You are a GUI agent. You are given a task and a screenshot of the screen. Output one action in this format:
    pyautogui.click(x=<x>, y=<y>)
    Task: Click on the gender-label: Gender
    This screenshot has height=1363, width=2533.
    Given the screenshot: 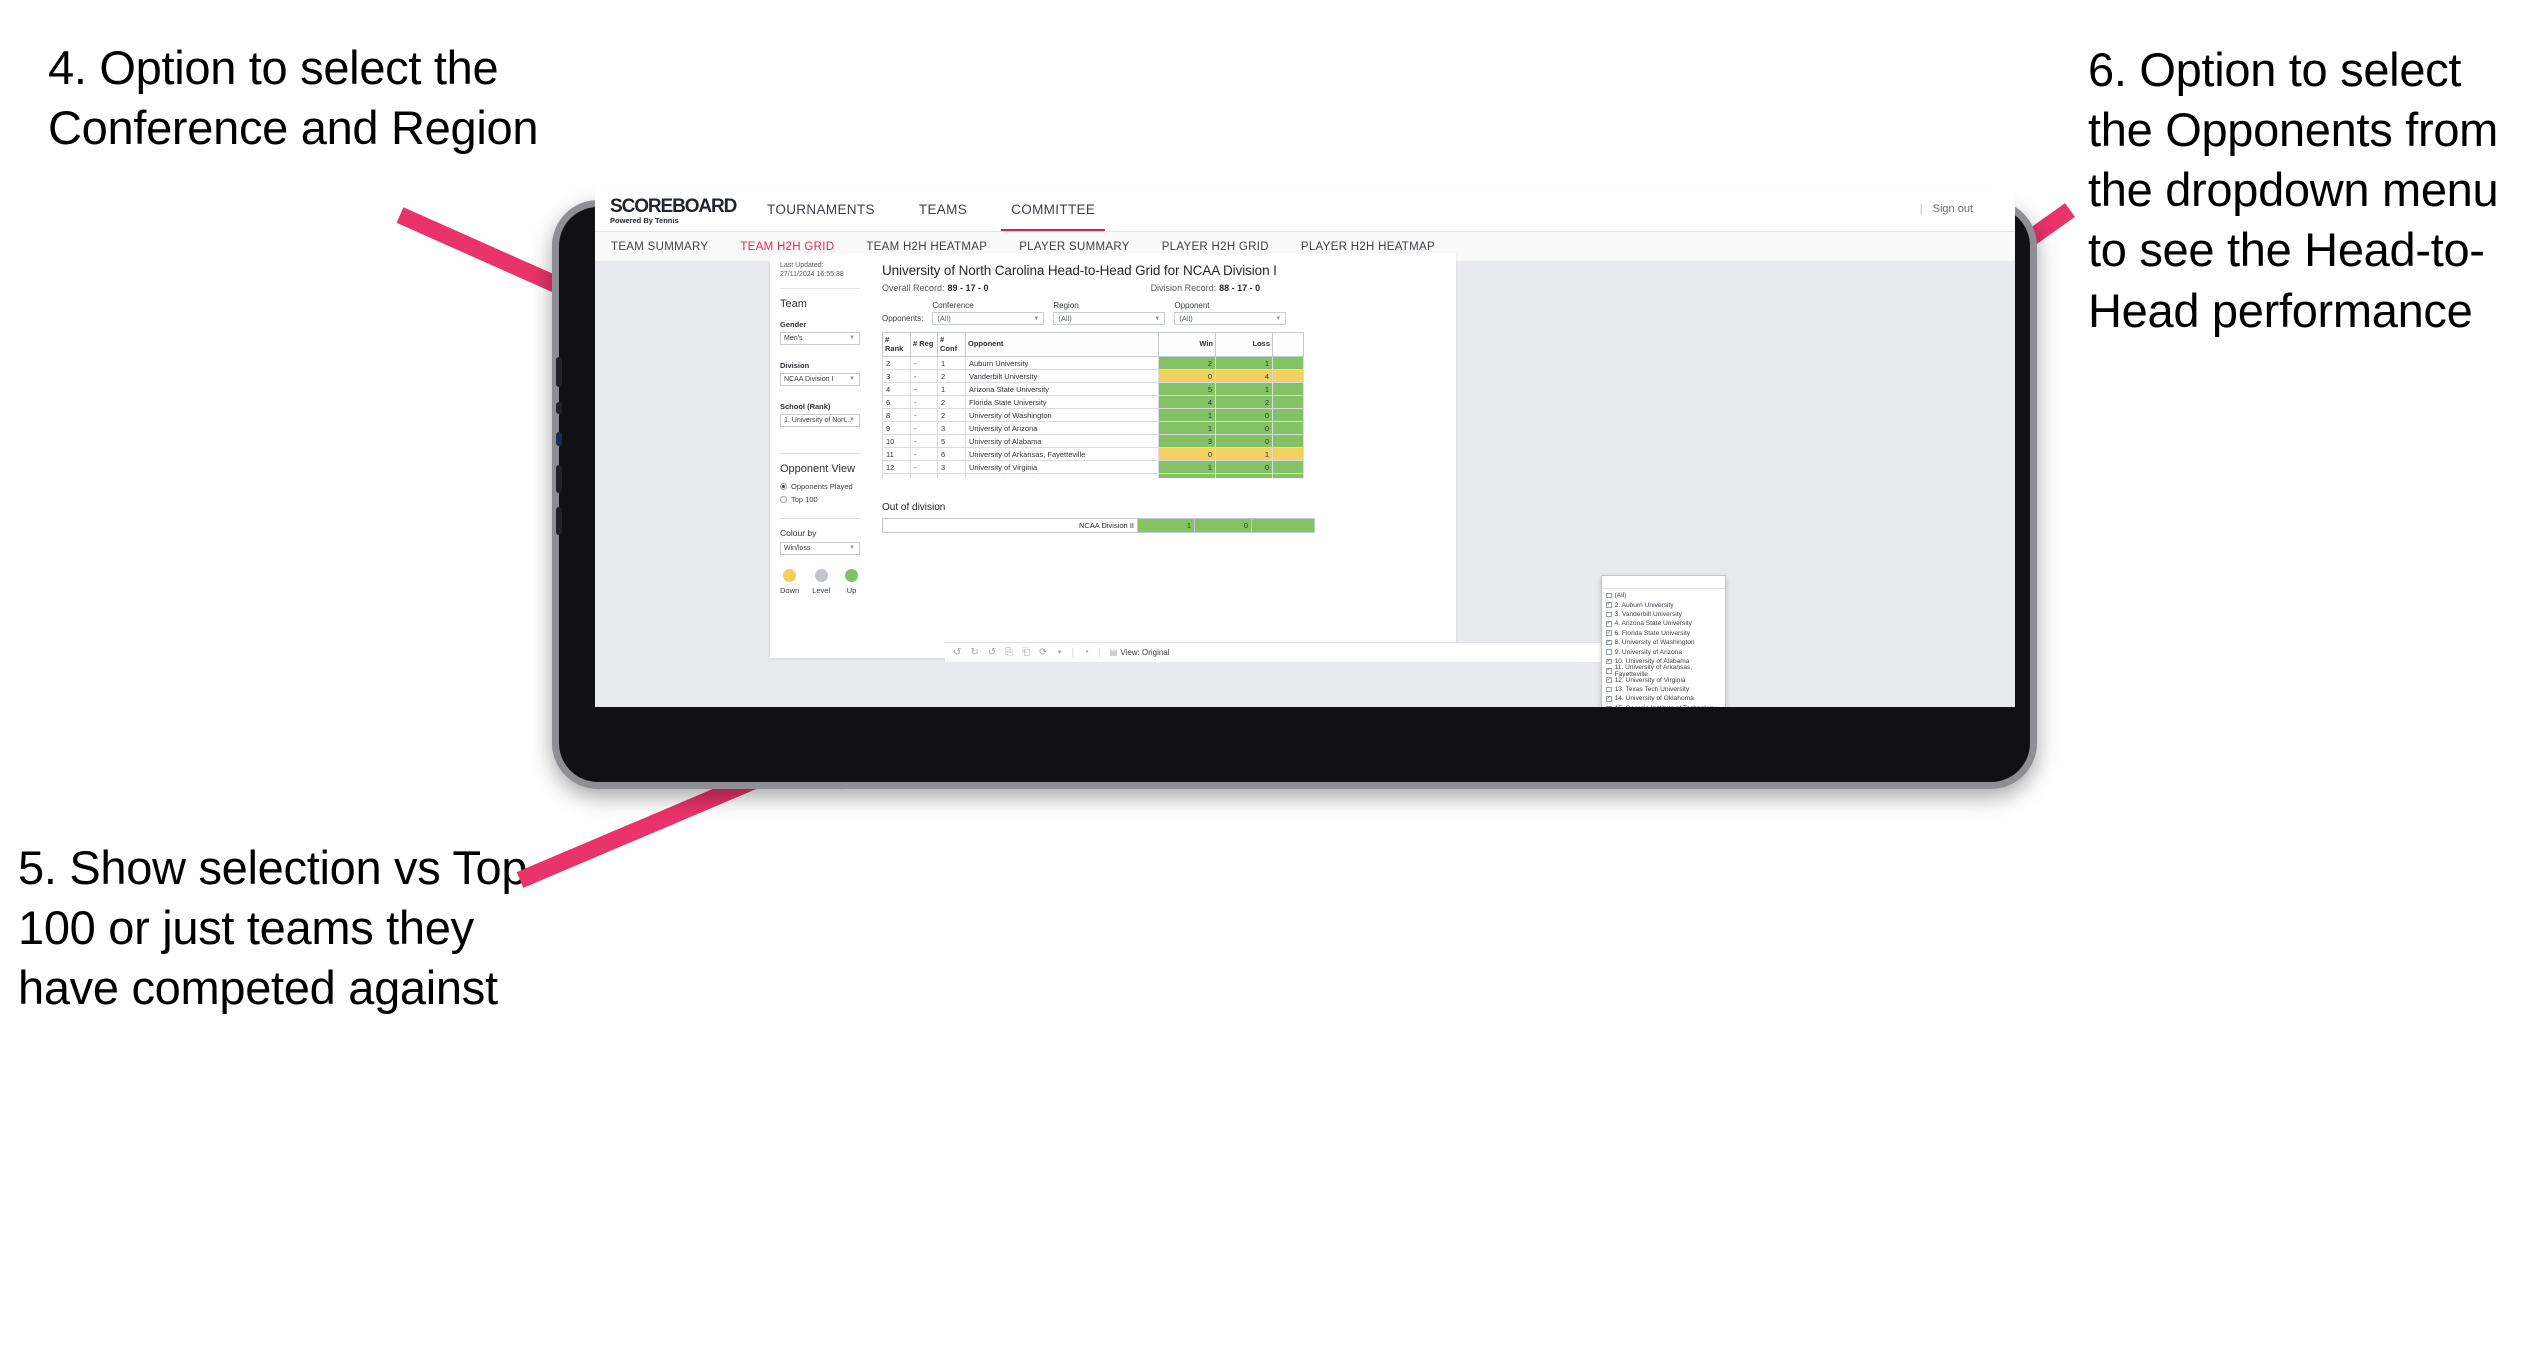 What is the action you would take?
    pyautogui.click(x=793, y=324)
    